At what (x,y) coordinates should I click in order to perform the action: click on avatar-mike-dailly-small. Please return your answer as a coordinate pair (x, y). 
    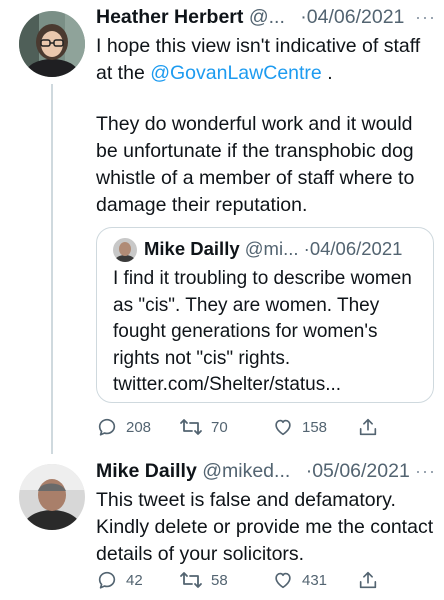
    Looking at the image, I should click on (125, 250).